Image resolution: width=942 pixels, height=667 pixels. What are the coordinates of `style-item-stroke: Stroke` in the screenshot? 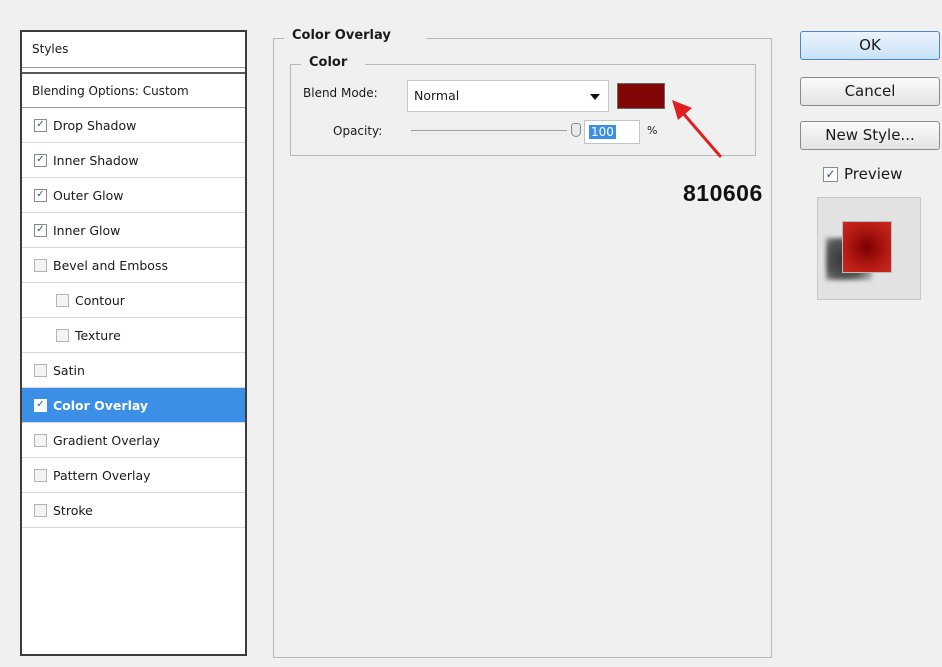 It's located at (133, 510).